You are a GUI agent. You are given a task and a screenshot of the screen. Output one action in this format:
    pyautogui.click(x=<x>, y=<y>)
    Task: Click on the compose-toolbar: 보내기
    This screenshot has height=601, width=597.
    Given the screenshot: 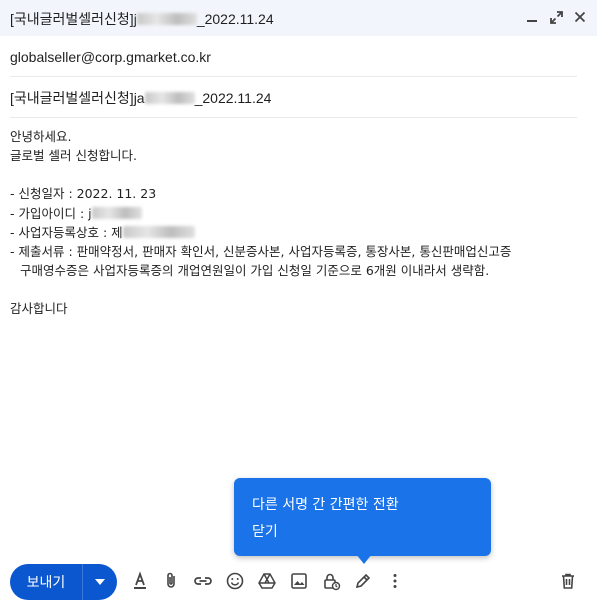 What is the action you would take?
    pyautogui.click(x=298, y=580)
    